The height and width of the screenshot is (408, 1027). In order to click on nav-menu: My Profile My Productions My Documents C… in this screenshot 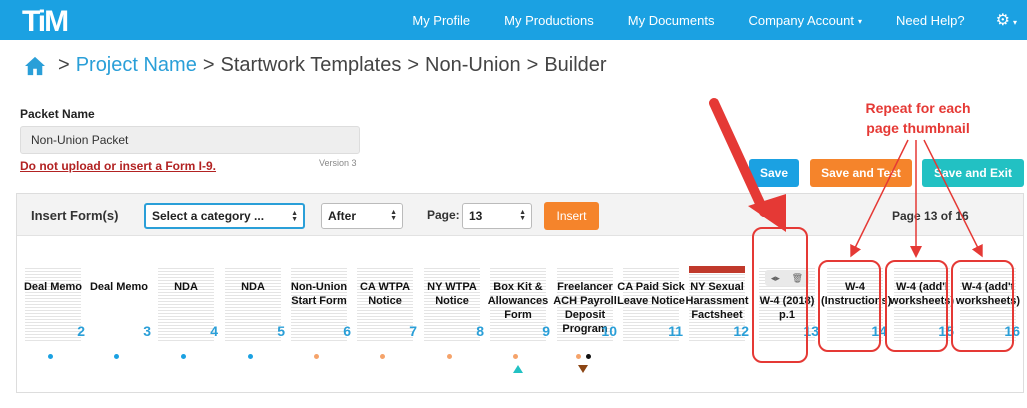, I will do `click(711, 20)`.